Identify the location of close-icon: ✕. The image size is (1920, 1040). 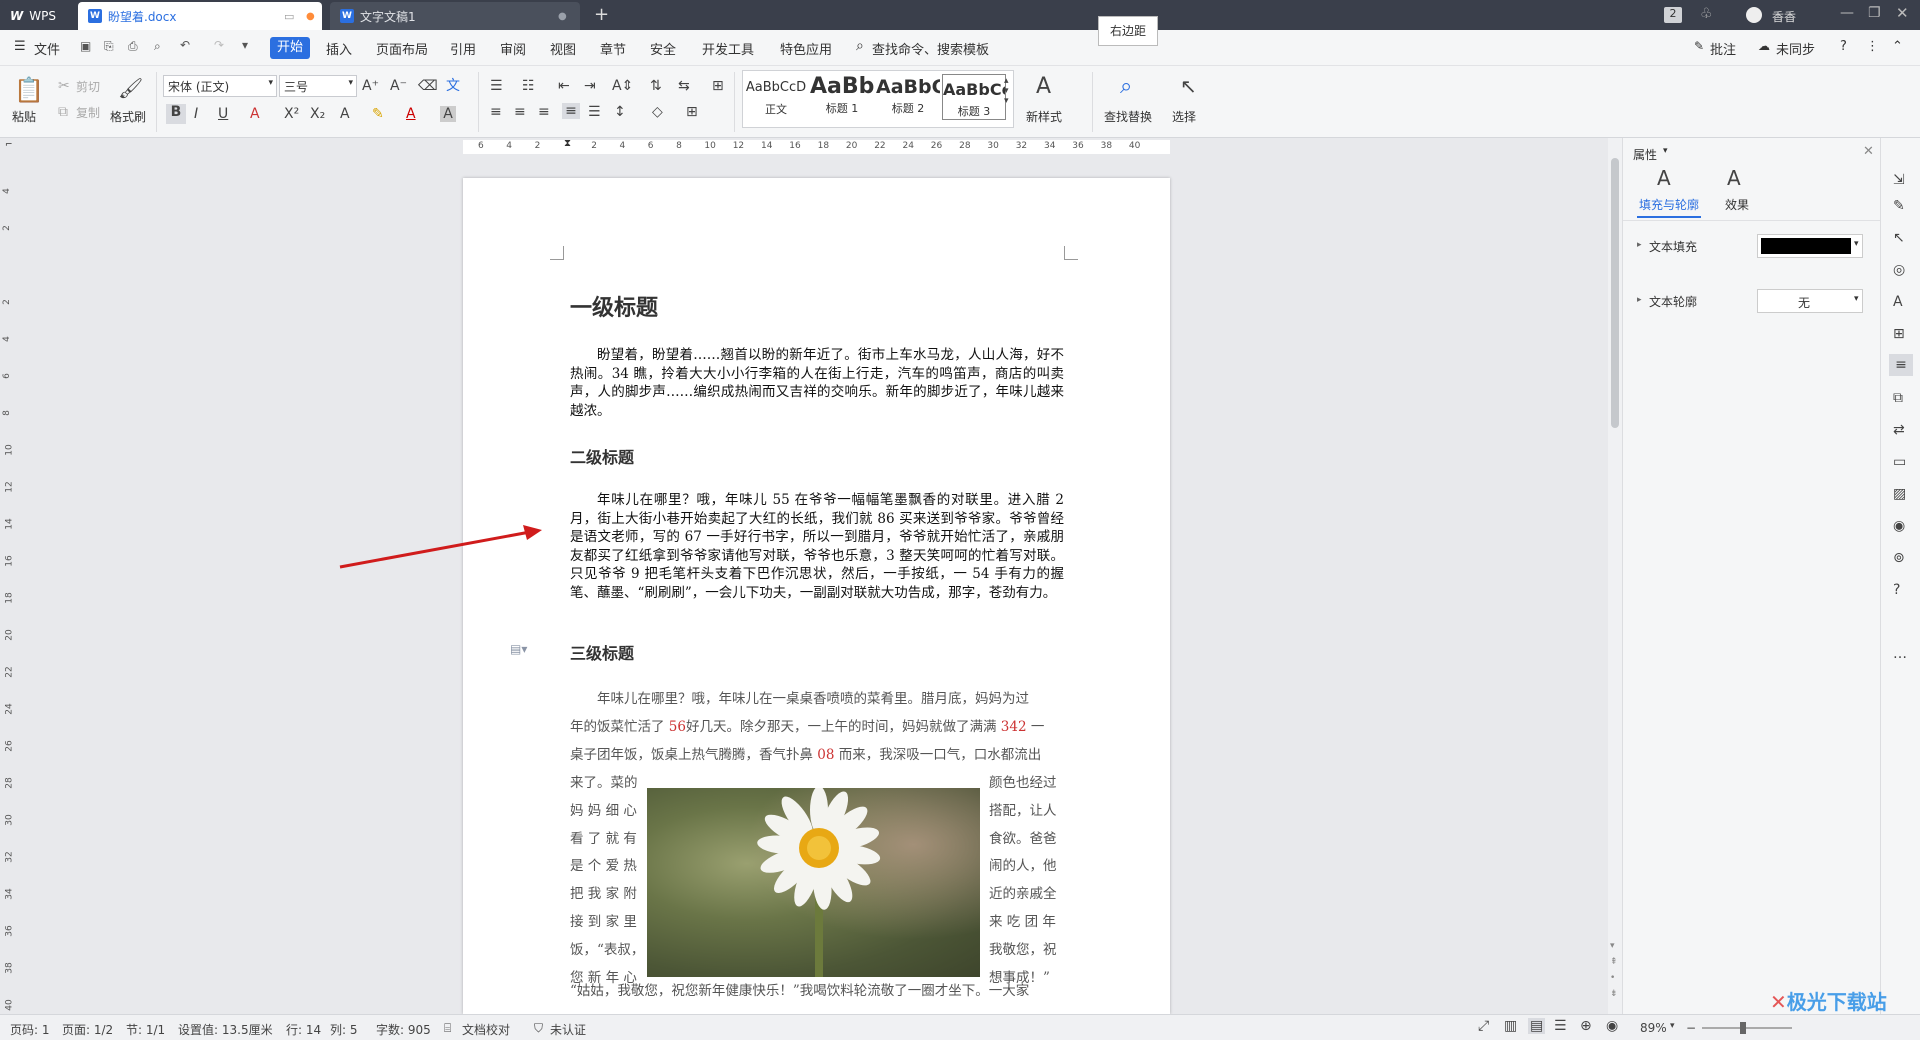
(1868, 151).